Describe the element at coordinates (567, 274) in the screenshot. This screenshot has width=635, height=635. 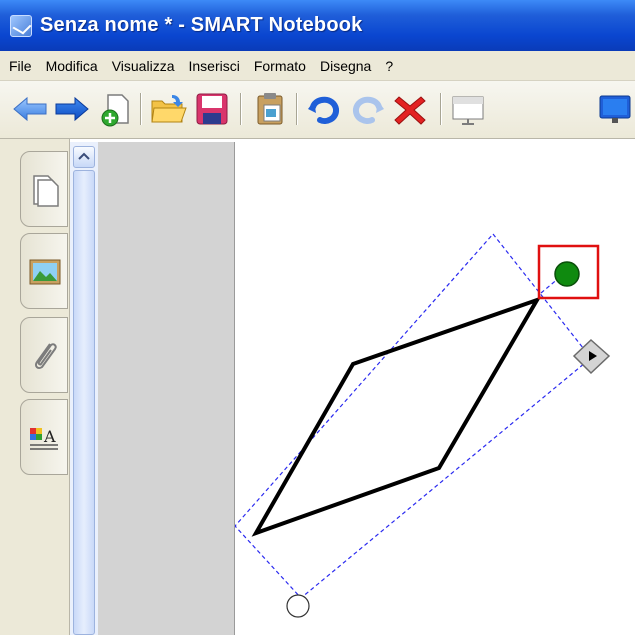
I see `rotate-handle-icon` at that location.